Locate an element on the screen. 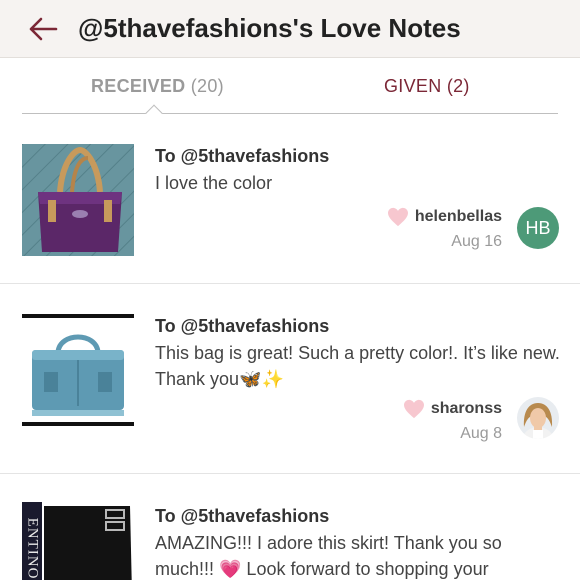 The height and width of the screenshot is (580, 580). blue-laptop-bag-image is located at coordinates (78, 370).